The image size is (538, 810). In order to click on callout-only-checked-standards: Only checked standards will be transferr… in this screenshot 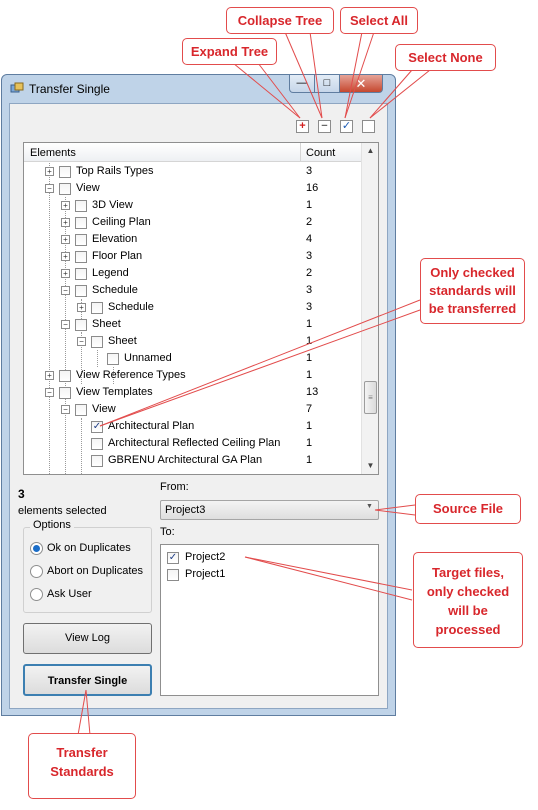, I will do `click(472, 291)`.